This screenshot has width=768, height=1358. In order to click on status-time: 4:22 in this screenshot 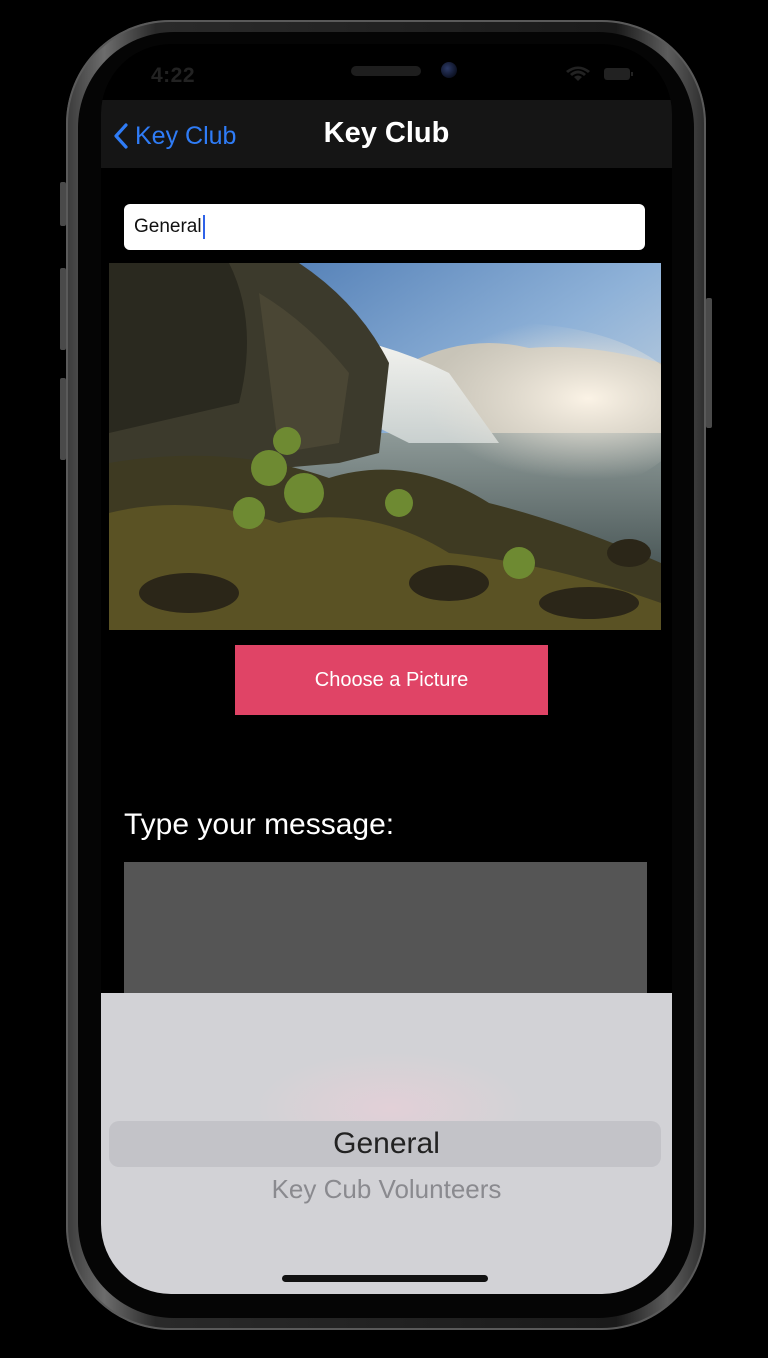, I will do `click(173, 75)`.